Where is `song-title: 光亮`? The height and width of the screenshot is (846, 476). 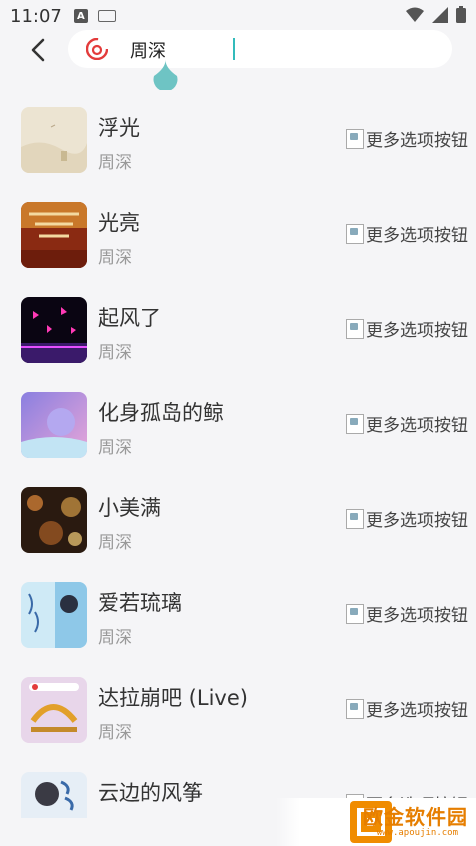
song-title: 光亮 is located at coordinates (119, 223).